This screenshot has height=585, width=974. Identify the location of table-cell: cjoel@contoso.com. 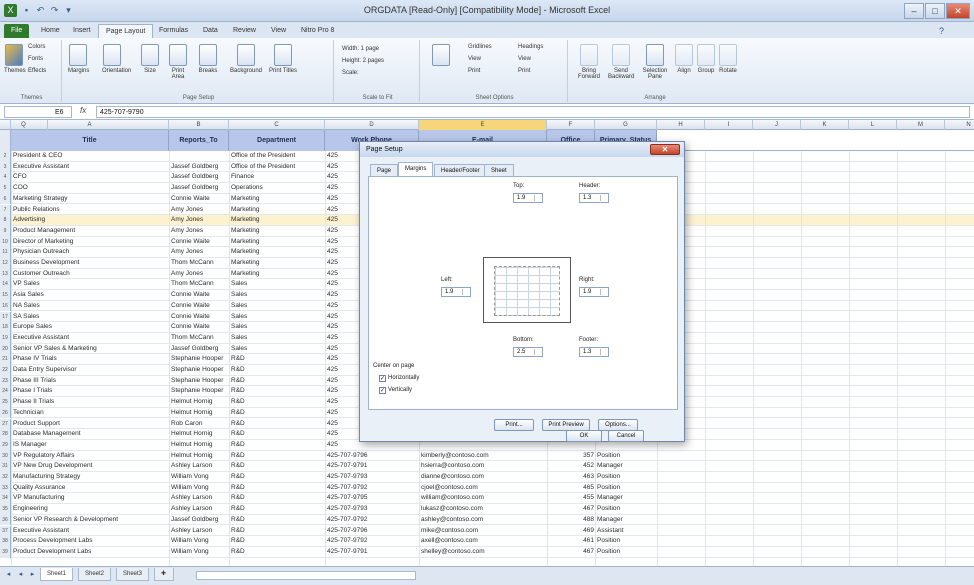
(483, 488).